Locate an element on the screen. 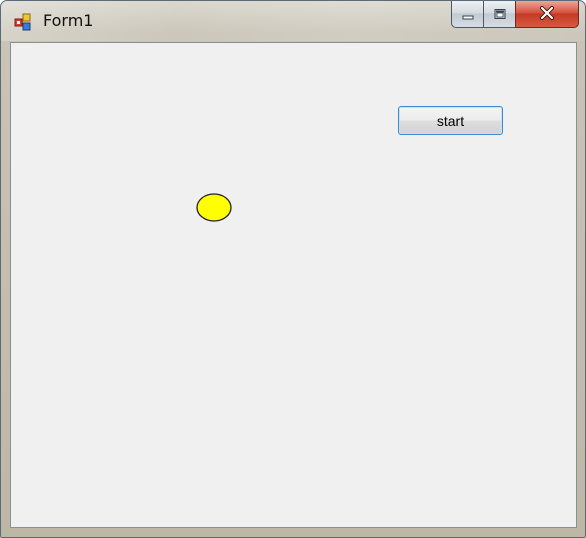  minimize-button is located at coordinates (467, 14).